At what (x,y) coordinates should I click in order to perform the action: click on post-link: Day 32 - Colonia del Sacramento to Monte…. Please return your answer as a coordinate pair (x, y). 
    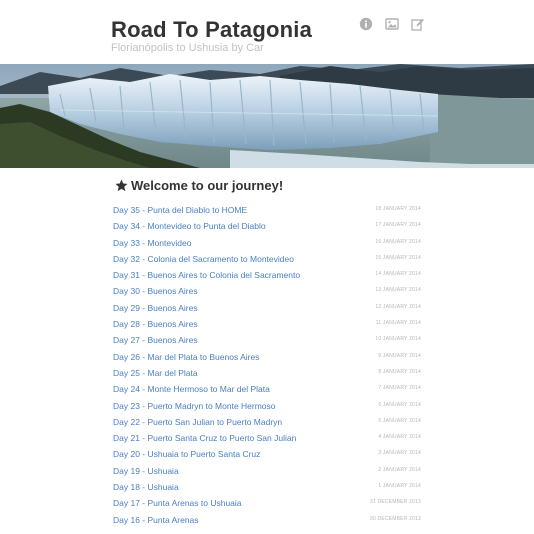
    Looking at the image, I should click on (203, 259).